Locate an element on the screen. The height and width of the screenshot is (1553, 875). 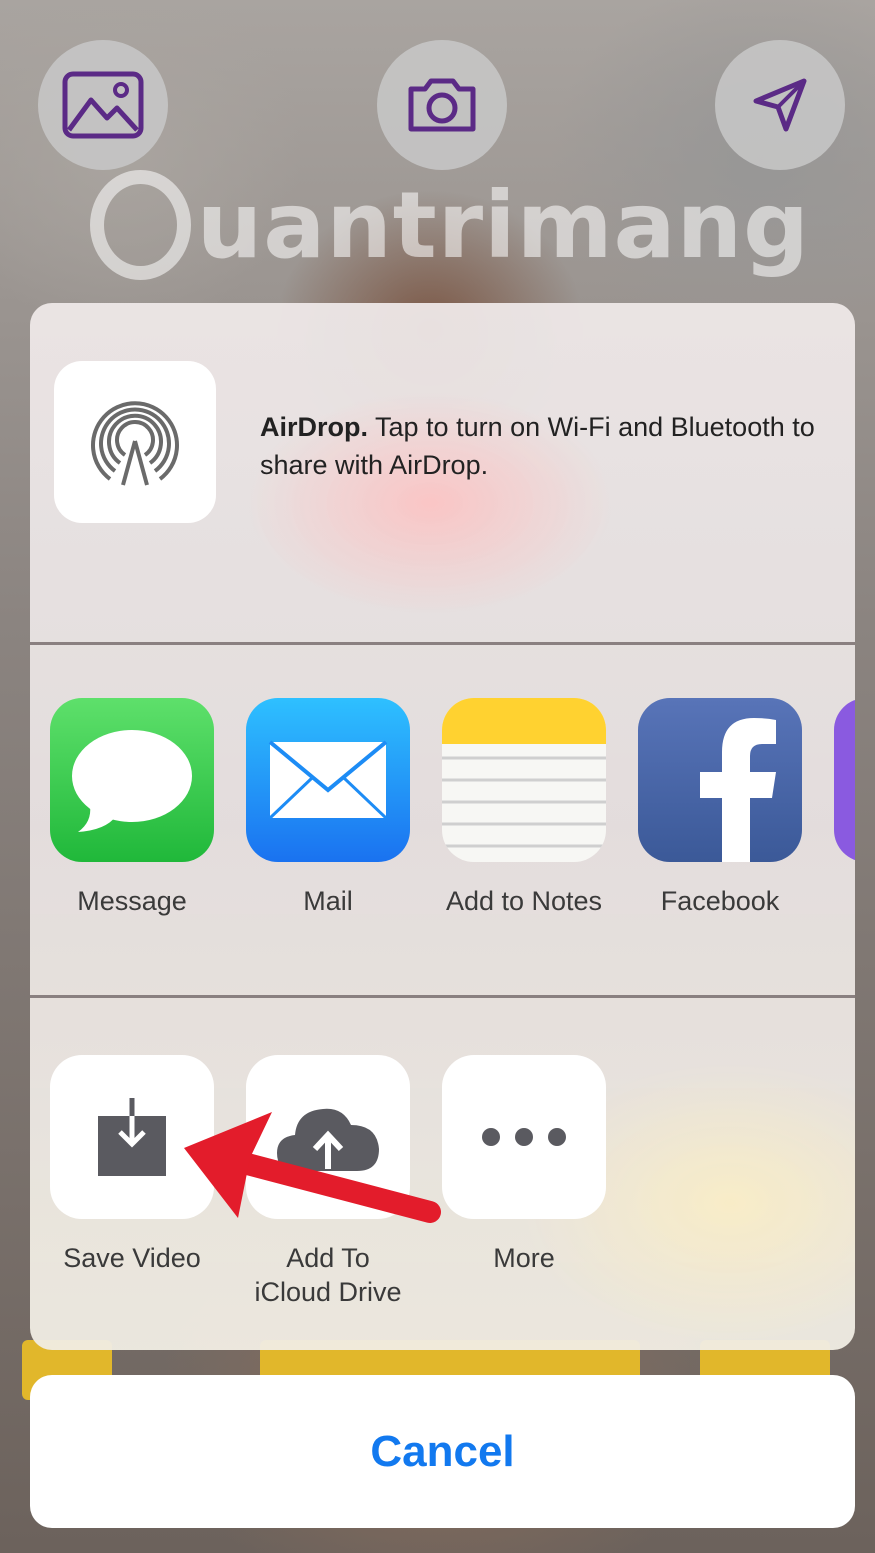
action-label: Save Video is located at coordinates (132, 1258).